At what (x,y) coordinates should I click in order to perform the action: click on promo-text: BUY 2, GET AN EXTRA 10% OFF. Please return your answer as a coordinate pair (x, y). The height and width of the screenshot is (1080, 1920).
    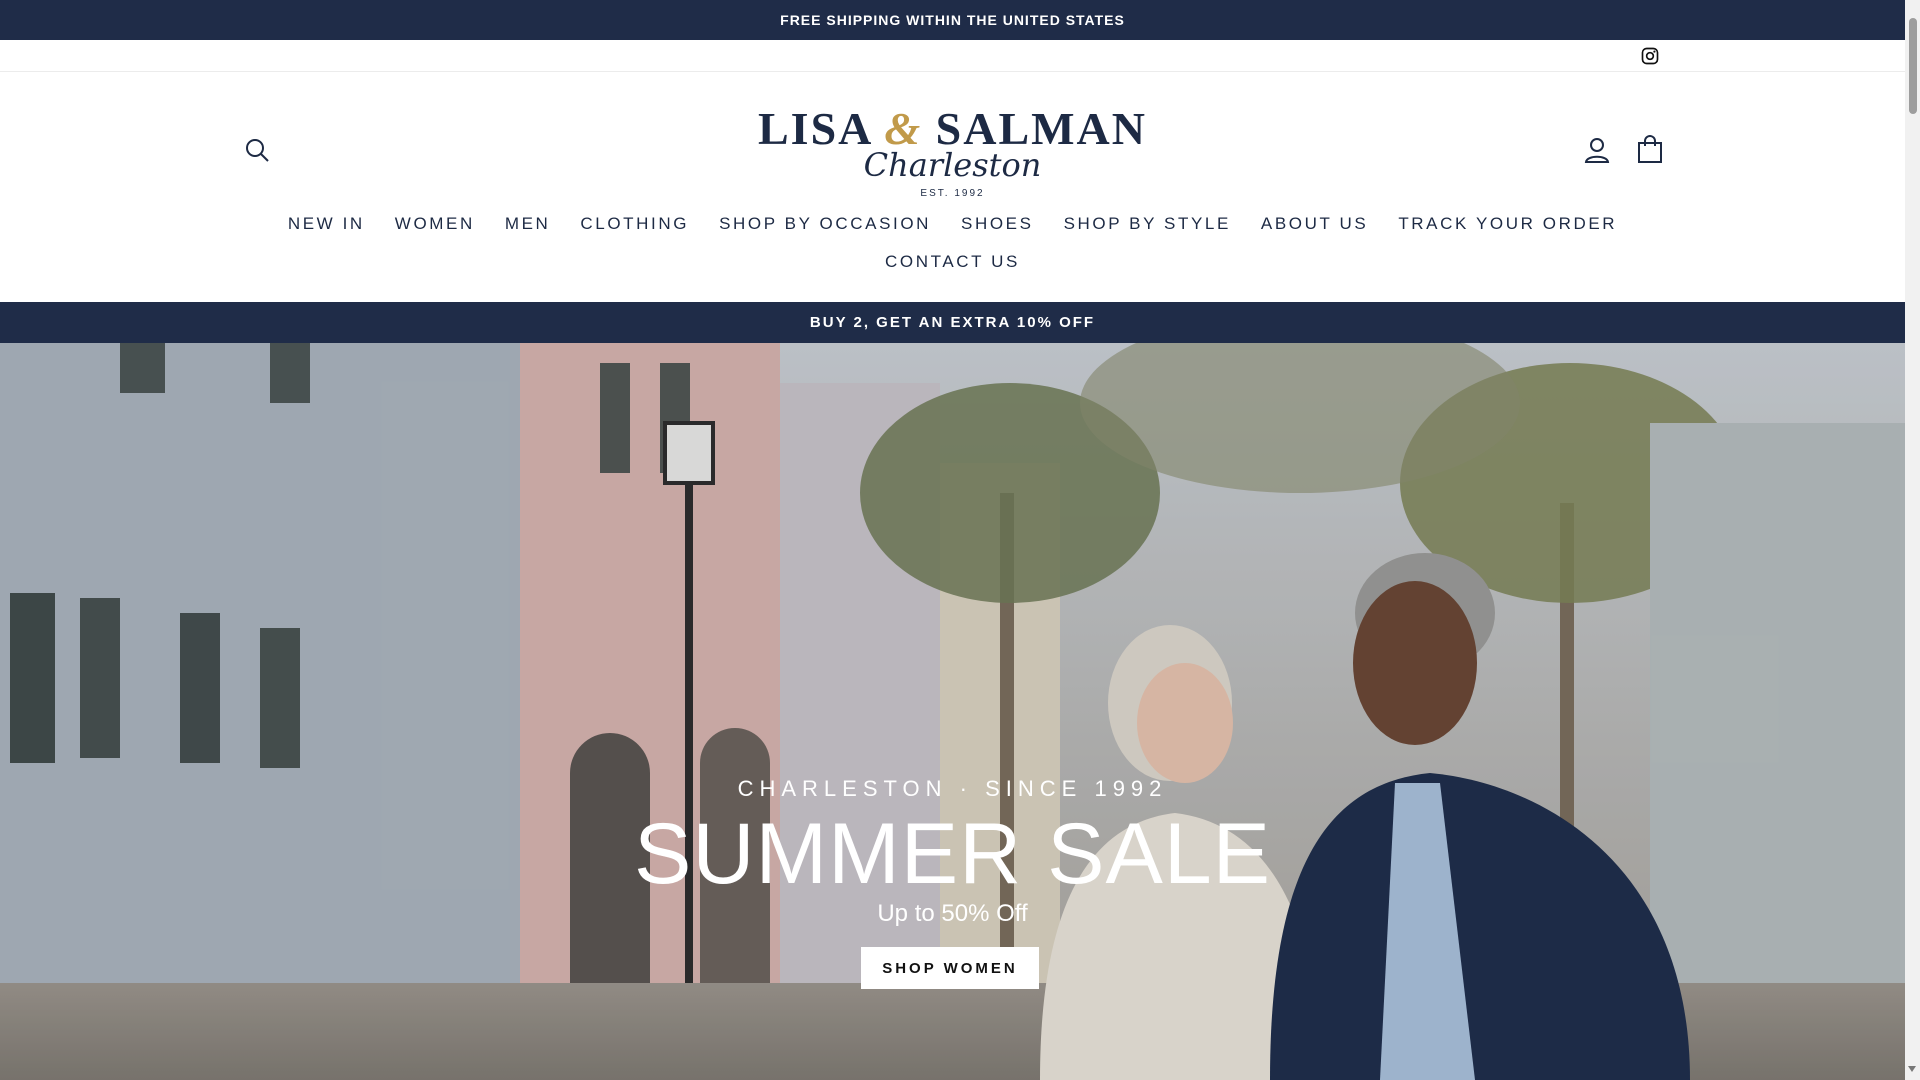
    Looking at the image, I should click on (952, 322).